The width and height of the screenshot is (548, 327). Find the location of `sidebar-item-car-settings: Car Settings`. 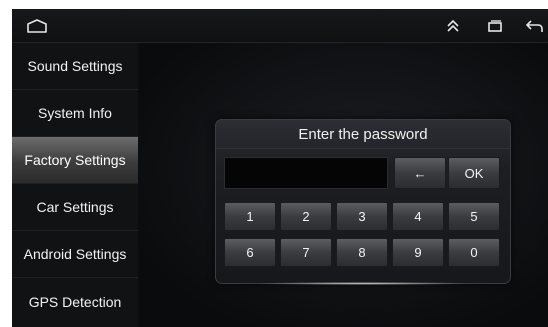

sidebar-item-car-settings: Car Settings is located at coordinates (75, 207).